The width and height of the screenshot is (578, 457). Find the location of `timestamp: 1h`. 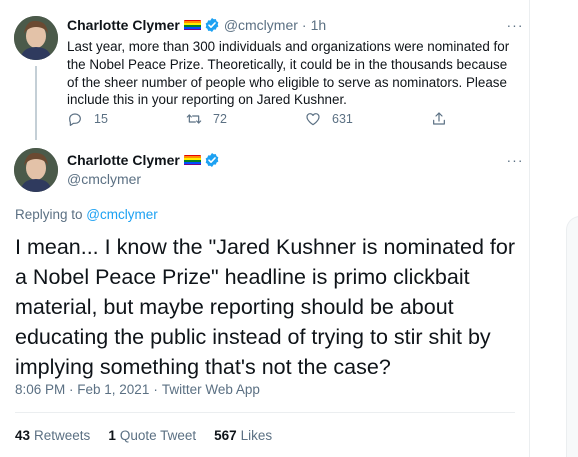

timestamp: 1h is located at coordinates (319, 25).